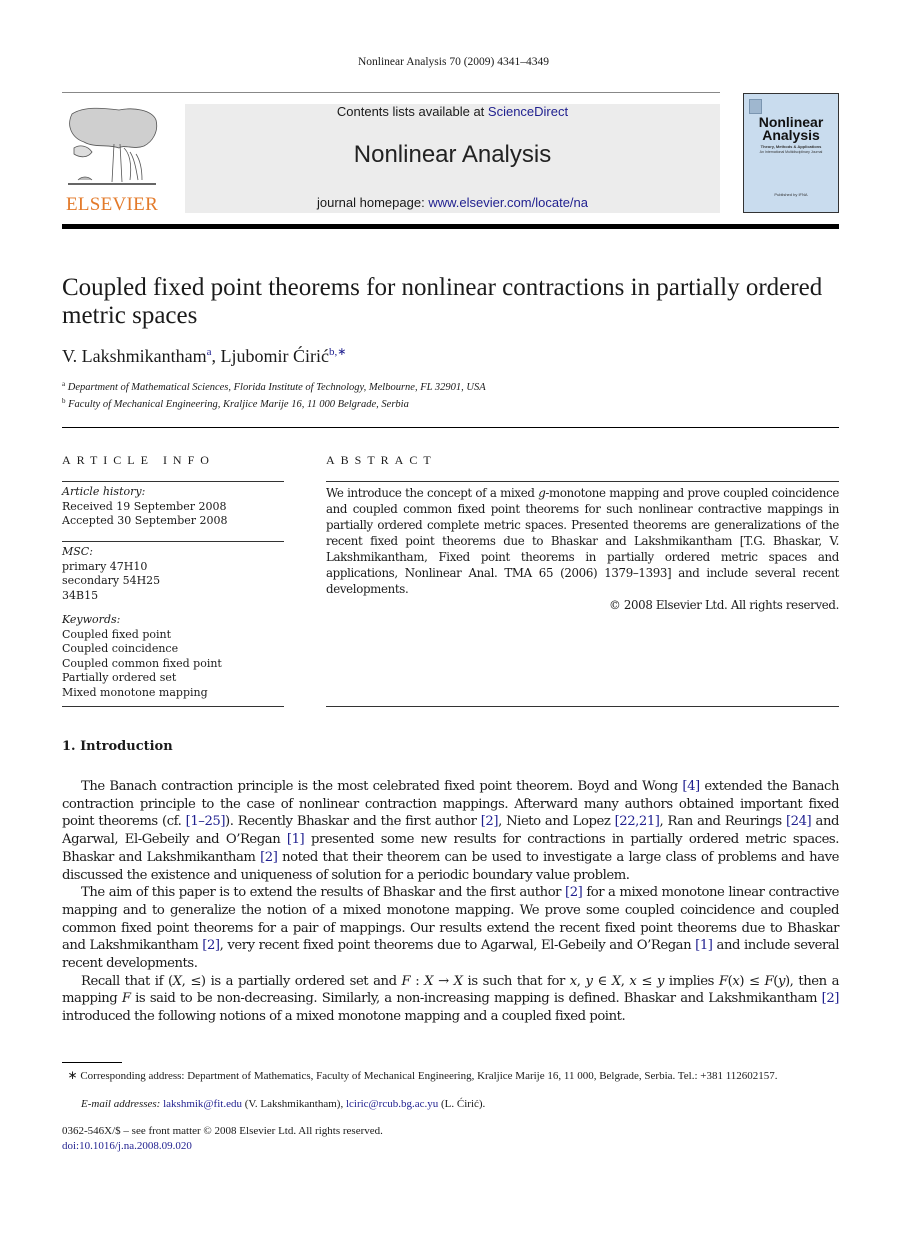 The height and width of the screenshot is (1238, 907). Describe the element at coordinates (111, 580) in the screenshot. I see `msc-code: secondary 54H25` at that location.